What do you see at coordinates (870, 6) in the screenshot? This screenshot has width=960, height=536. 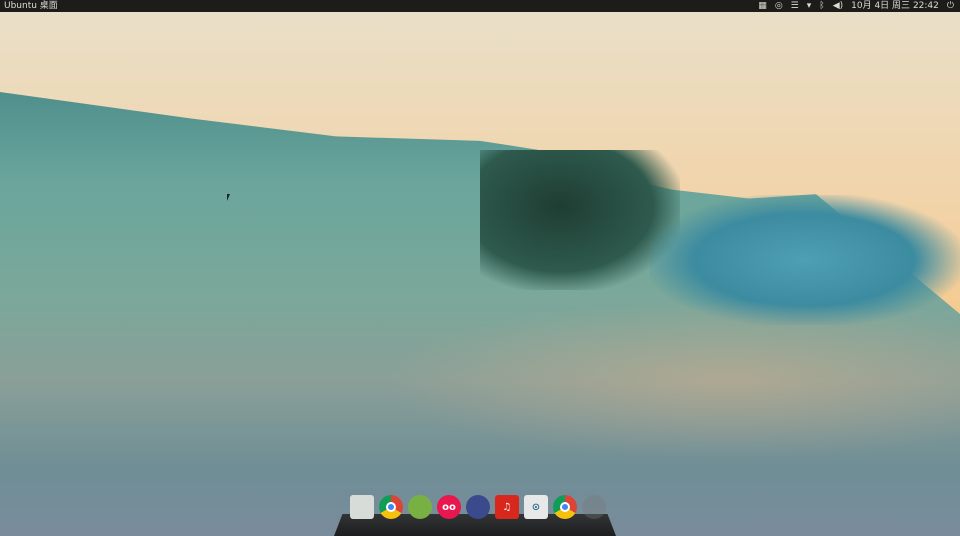 I see `date-text: 10月 4日` at bounding box center [870, 6].